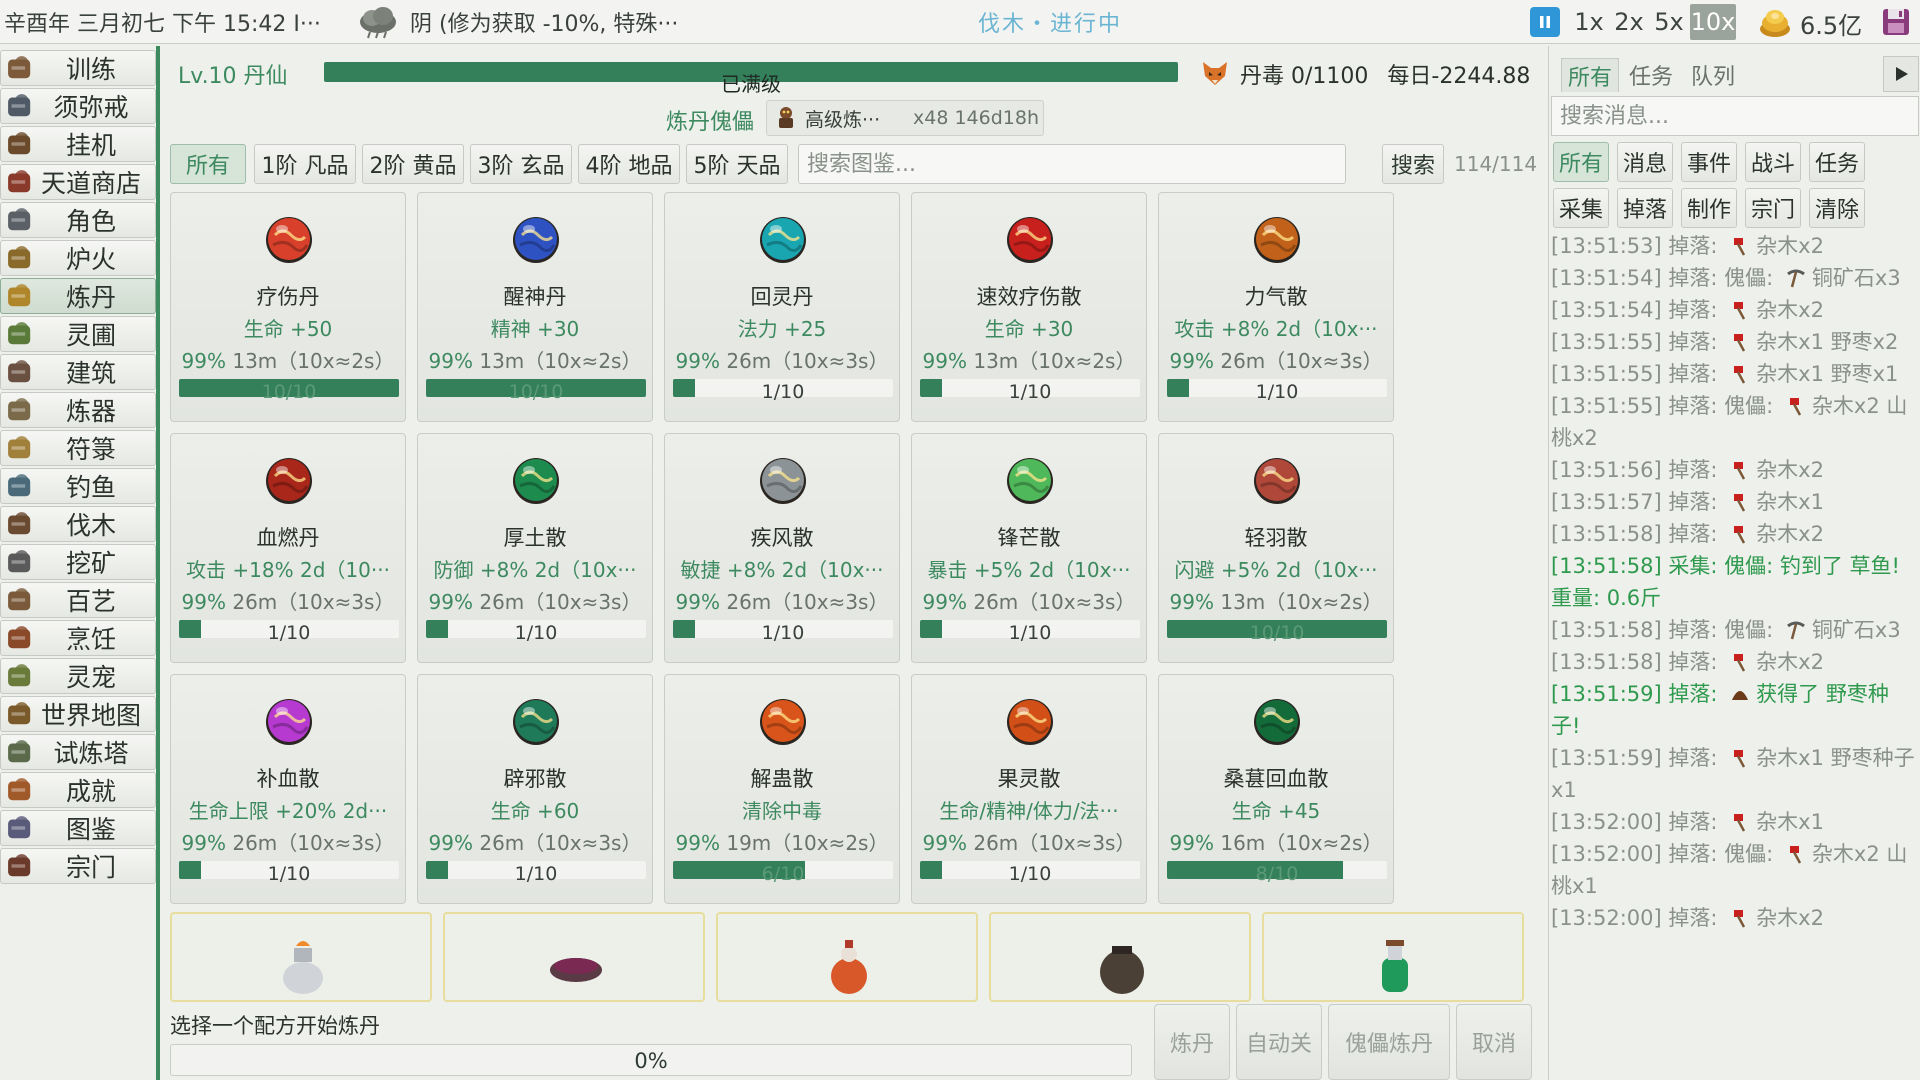 This screenshot has width=1920, height=1080. Describe the element at coordinates (535, 359) in the screenshot. I see `recipe-stats: 99% 13m（10x≈2s）` at that location.